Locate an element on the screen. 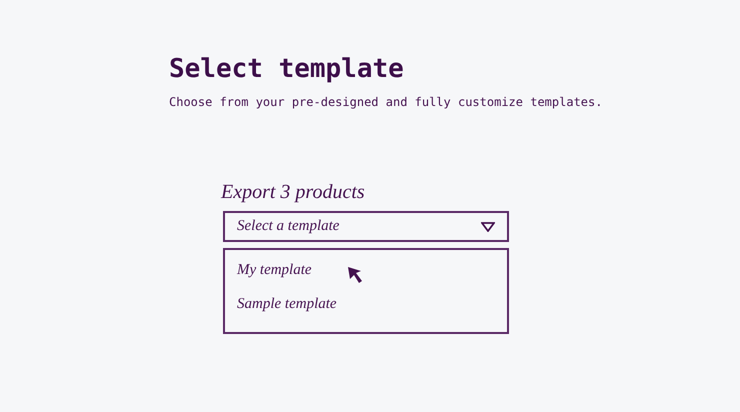 Image resolution: width=740 pixels, height=412 pixels. field-label: Export 3 products is located at coordinates (293, 192).